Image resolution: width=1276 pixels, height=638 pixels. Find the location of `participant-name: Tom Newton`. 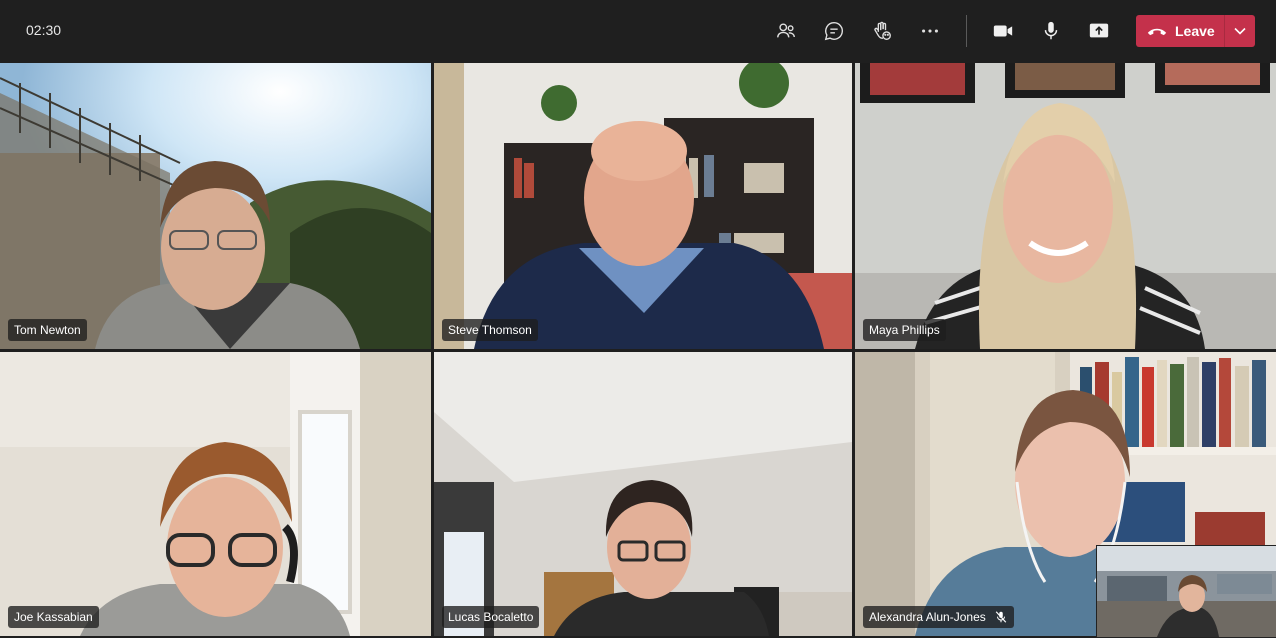

participant-name: Tom Newton is located at coordinates (47, 330).